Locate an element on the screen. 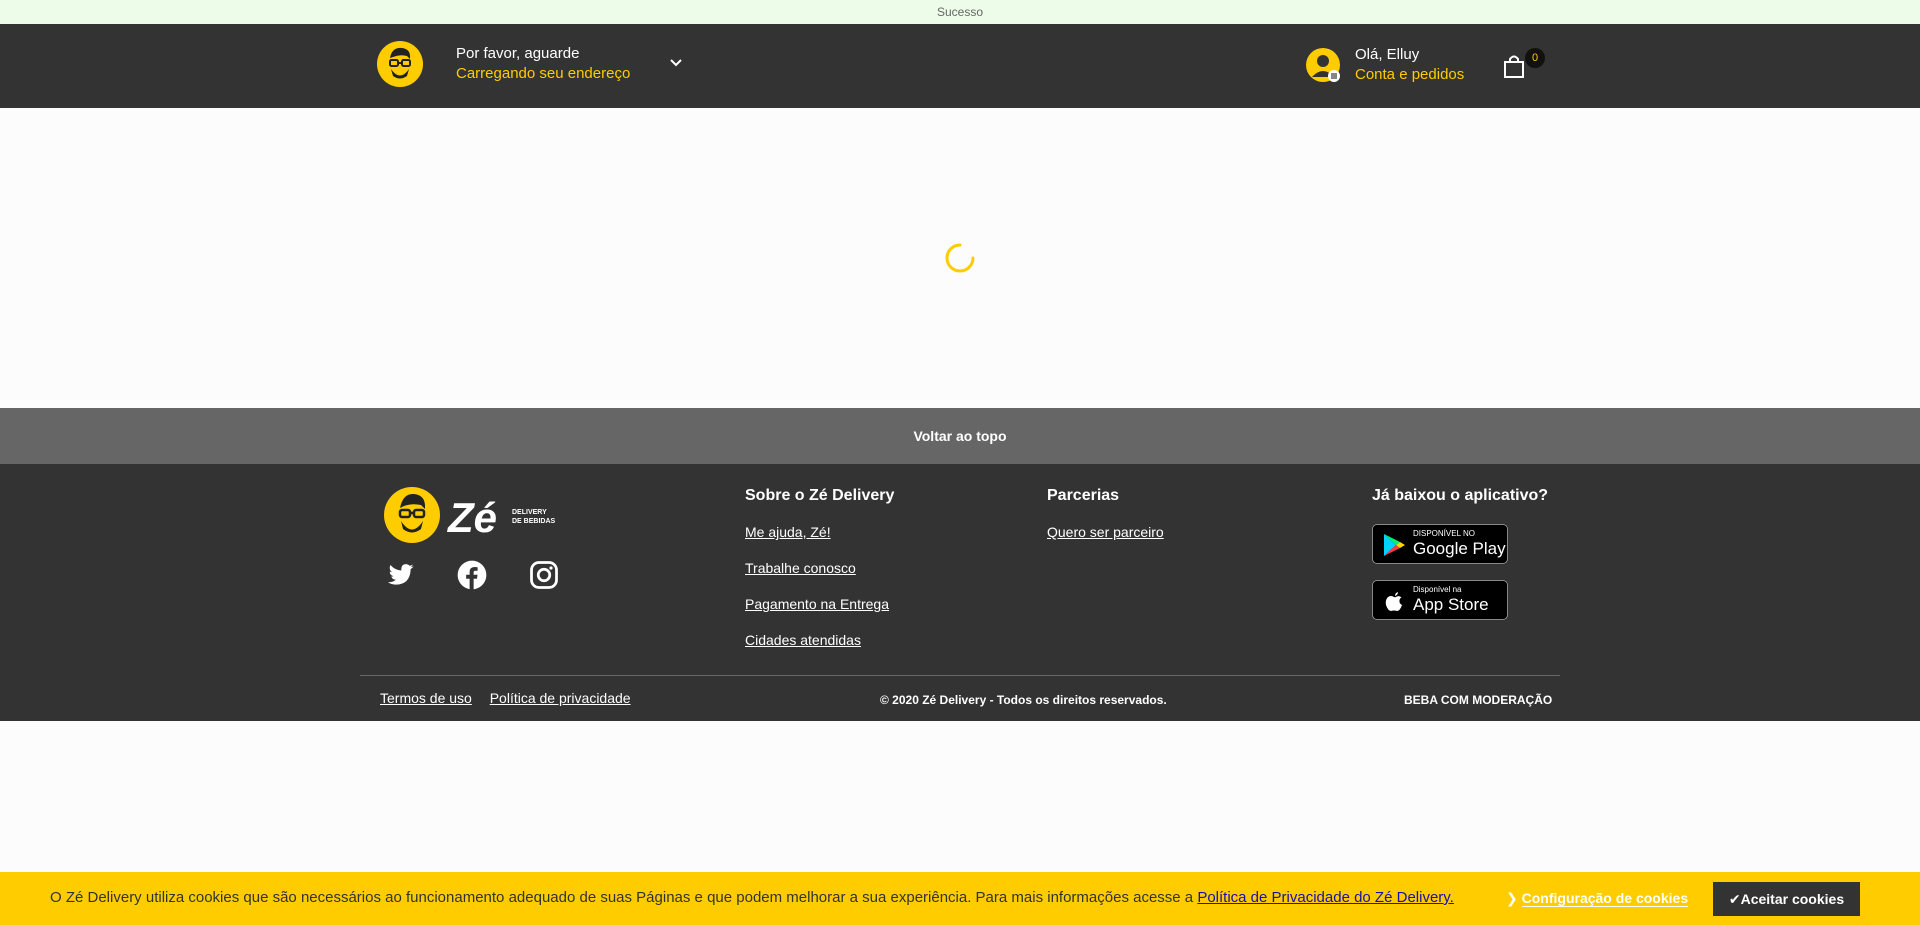 The image size is (1920, 925). accept-cookies-label: Aceitar cookies is located at coordinates (1792, 899).